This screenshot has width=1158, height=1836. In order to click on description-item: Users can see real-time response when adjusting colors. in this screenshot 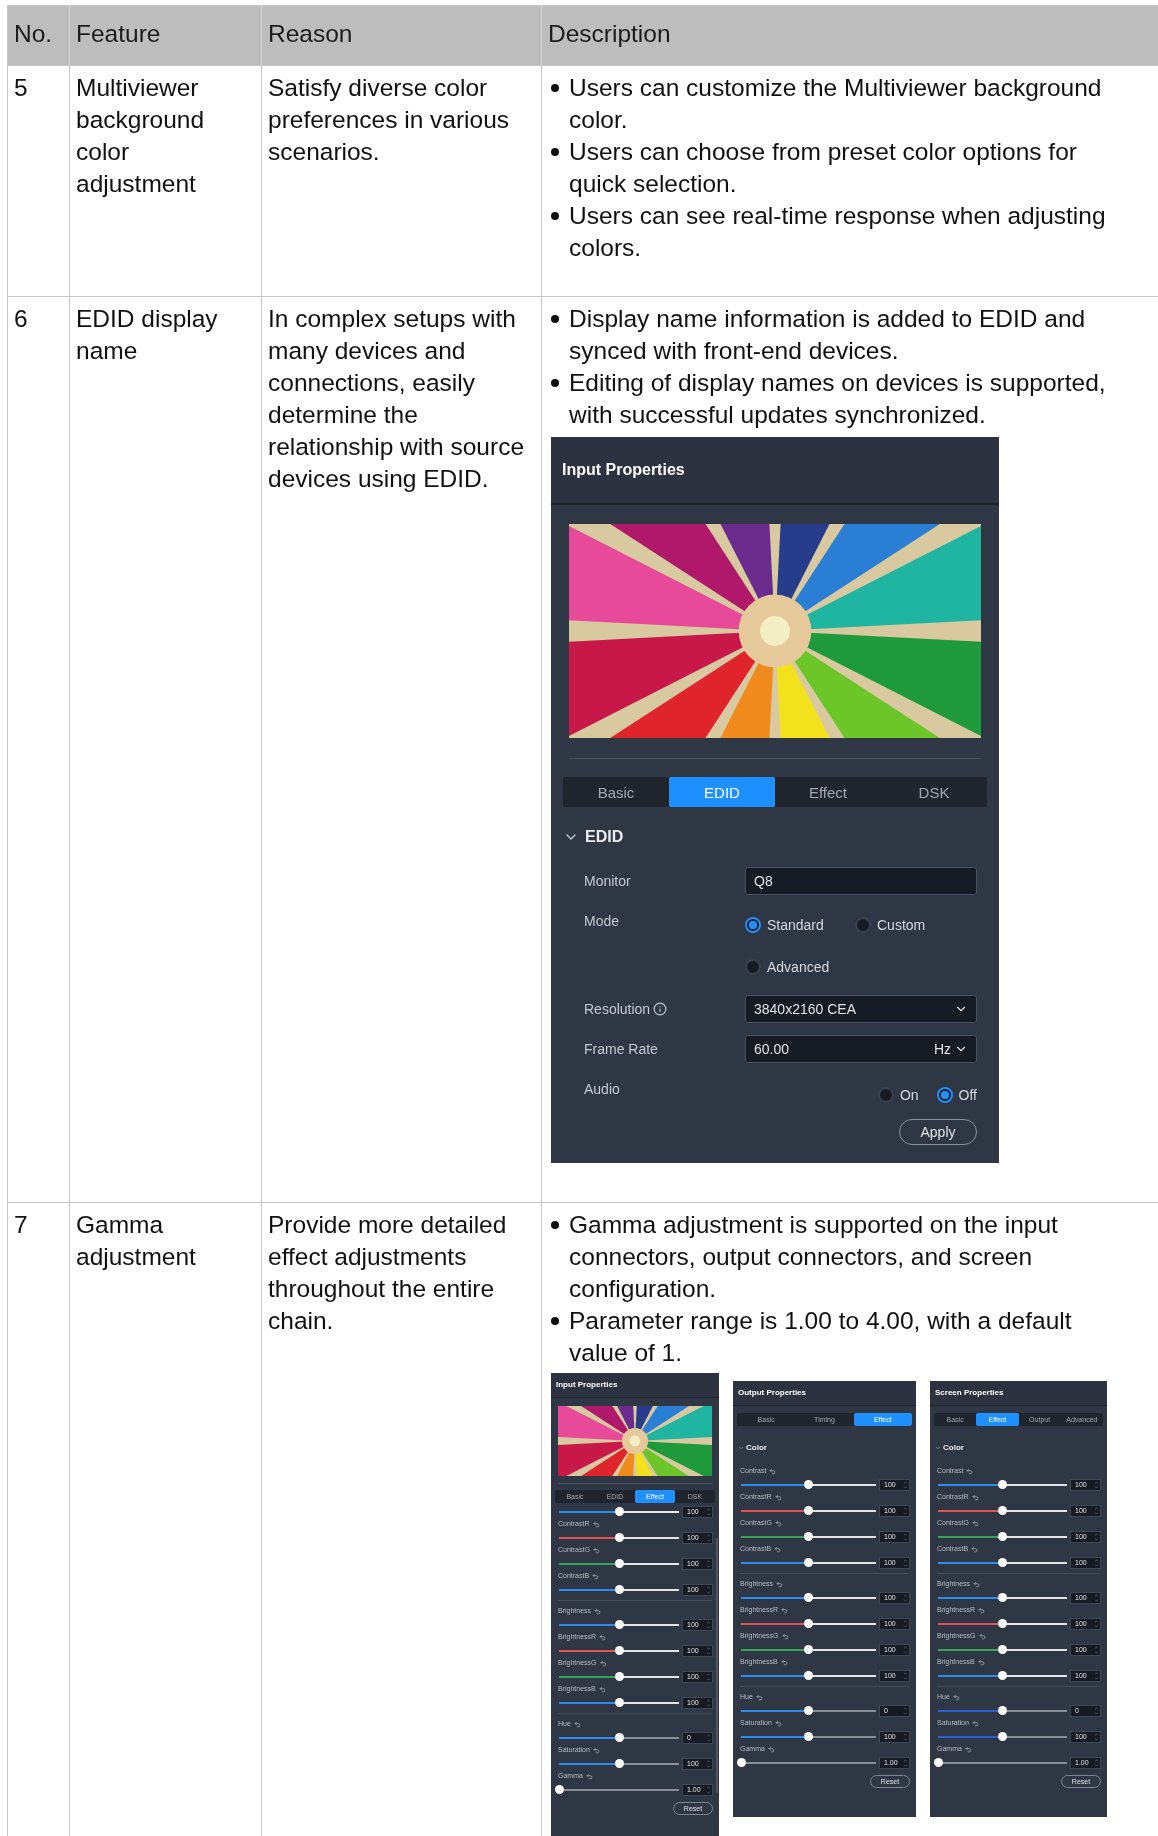, I will do `click(838, 232)`.